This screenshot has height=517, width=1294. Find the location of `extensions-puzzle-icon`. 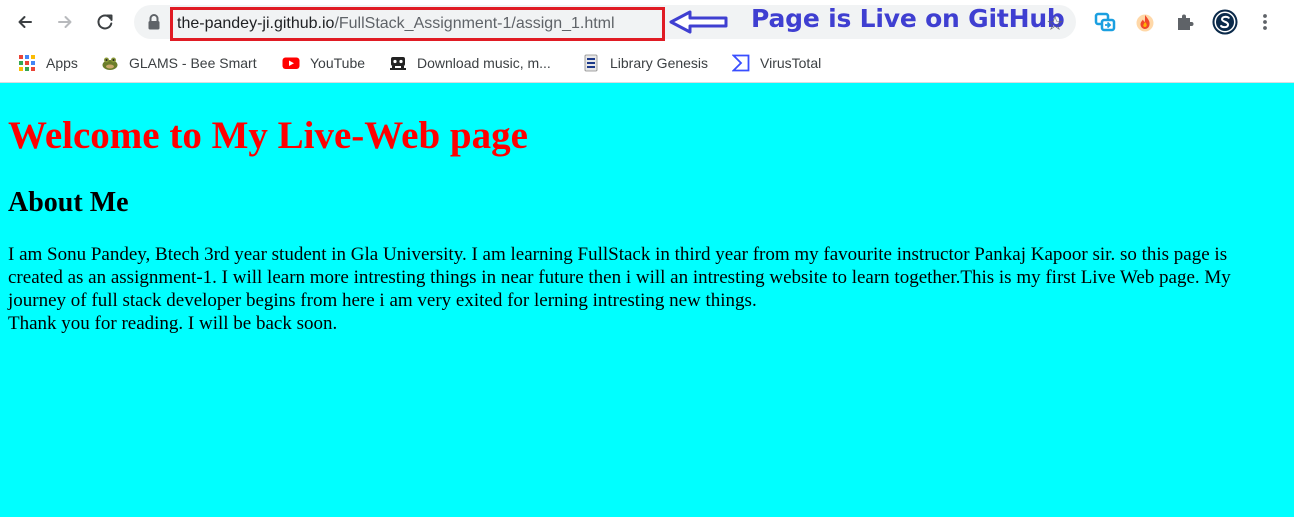

extensions-puzzle-icon is located at coordinates (1185, 22).